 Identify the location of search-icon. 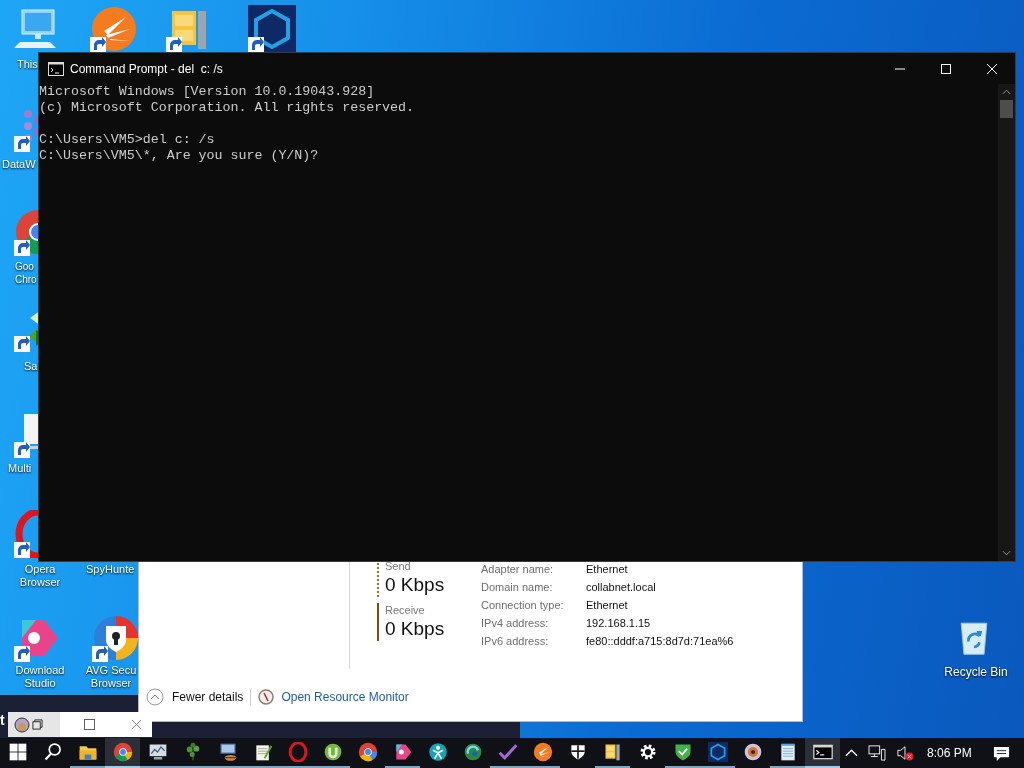
(52, 752).